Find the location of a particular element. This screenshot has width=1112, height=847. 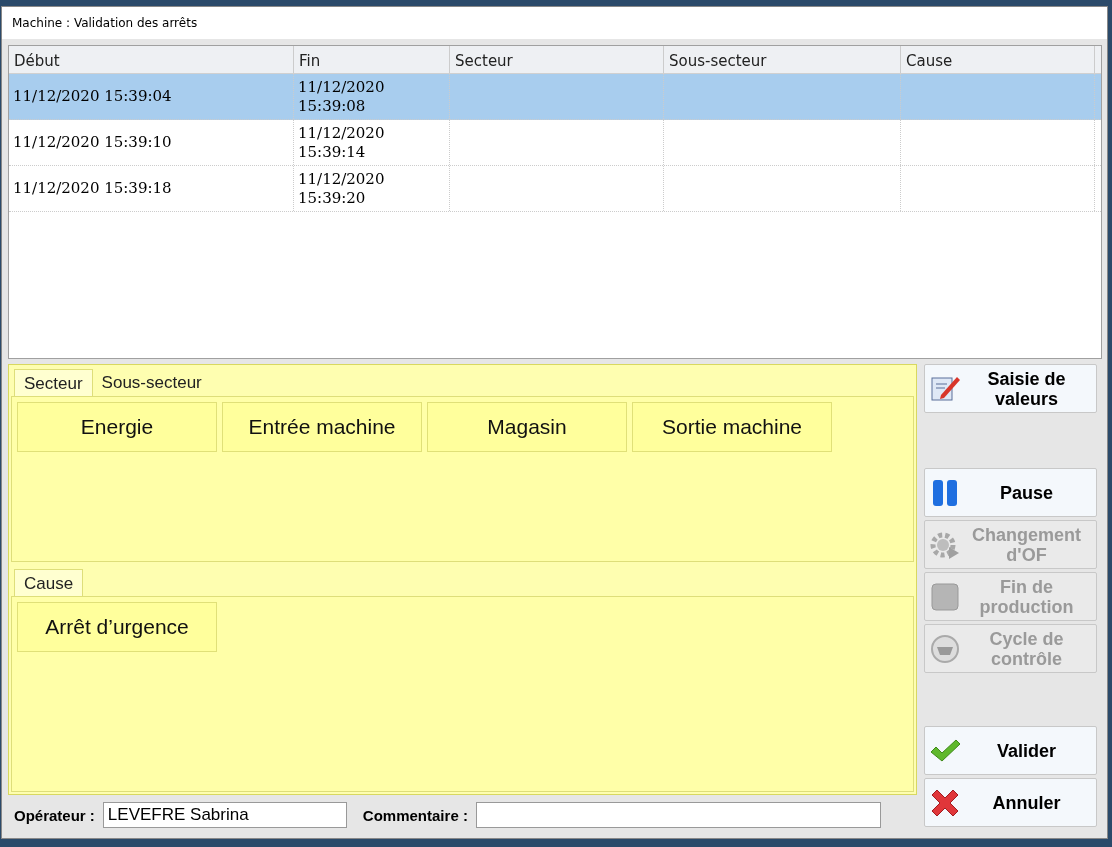

choice-button: Arrêt d’urgence is located at coordinates (117, 627).